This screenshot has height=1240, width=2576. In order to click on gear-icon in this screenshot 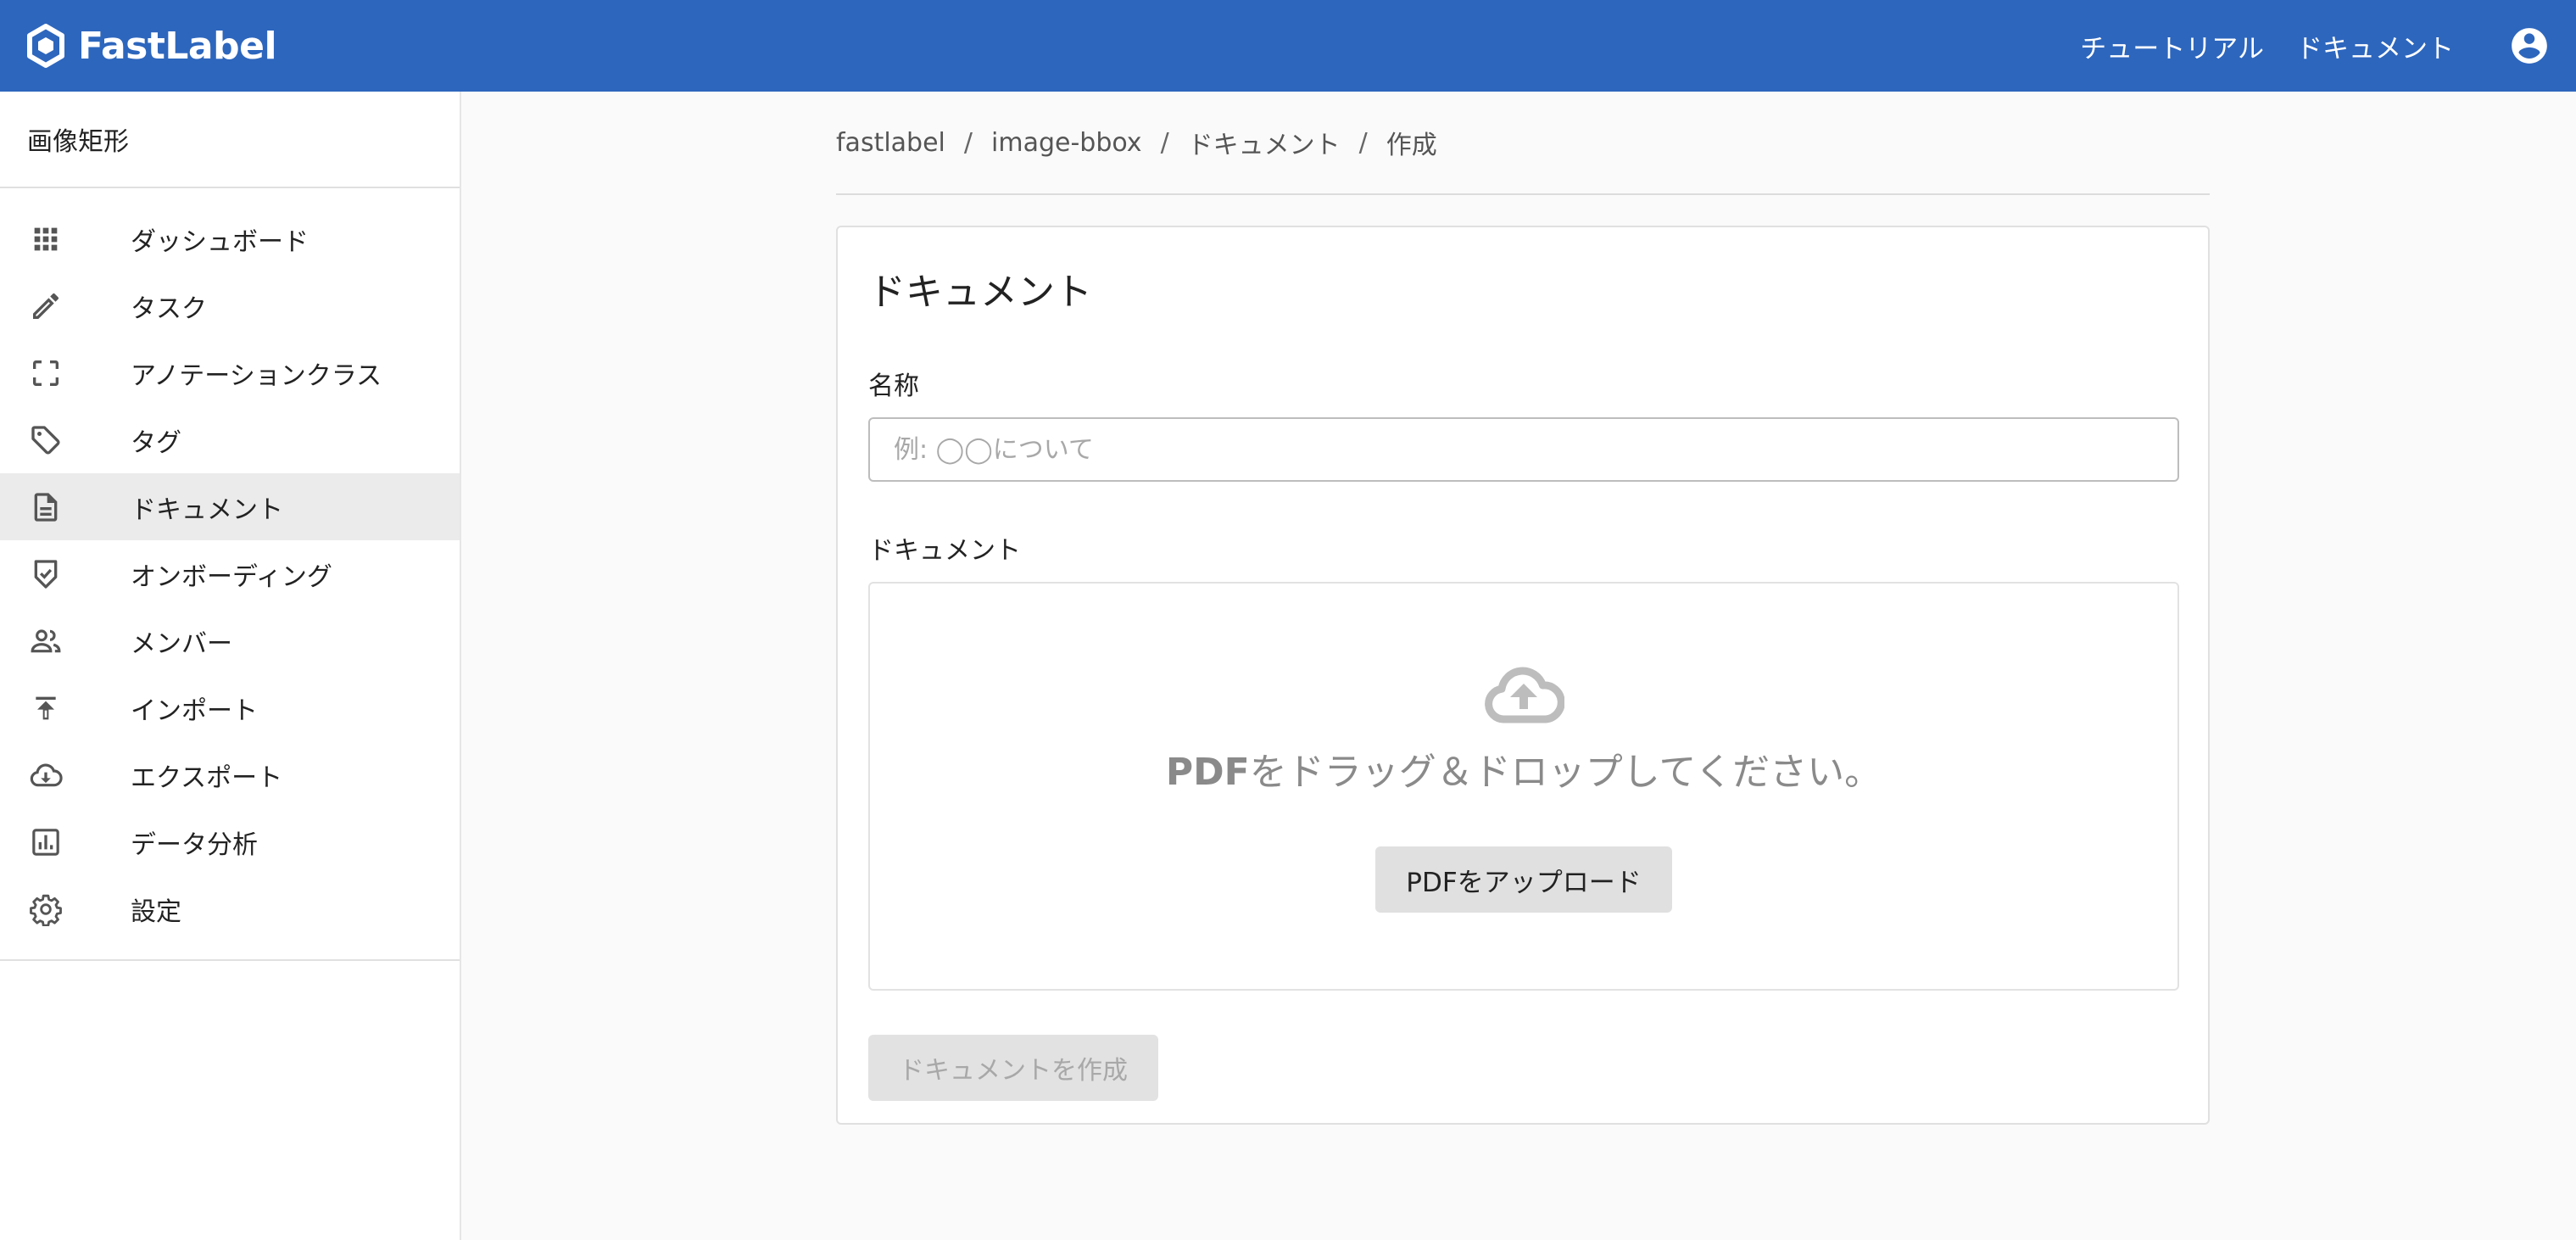, I will do `click(46, 909)`.